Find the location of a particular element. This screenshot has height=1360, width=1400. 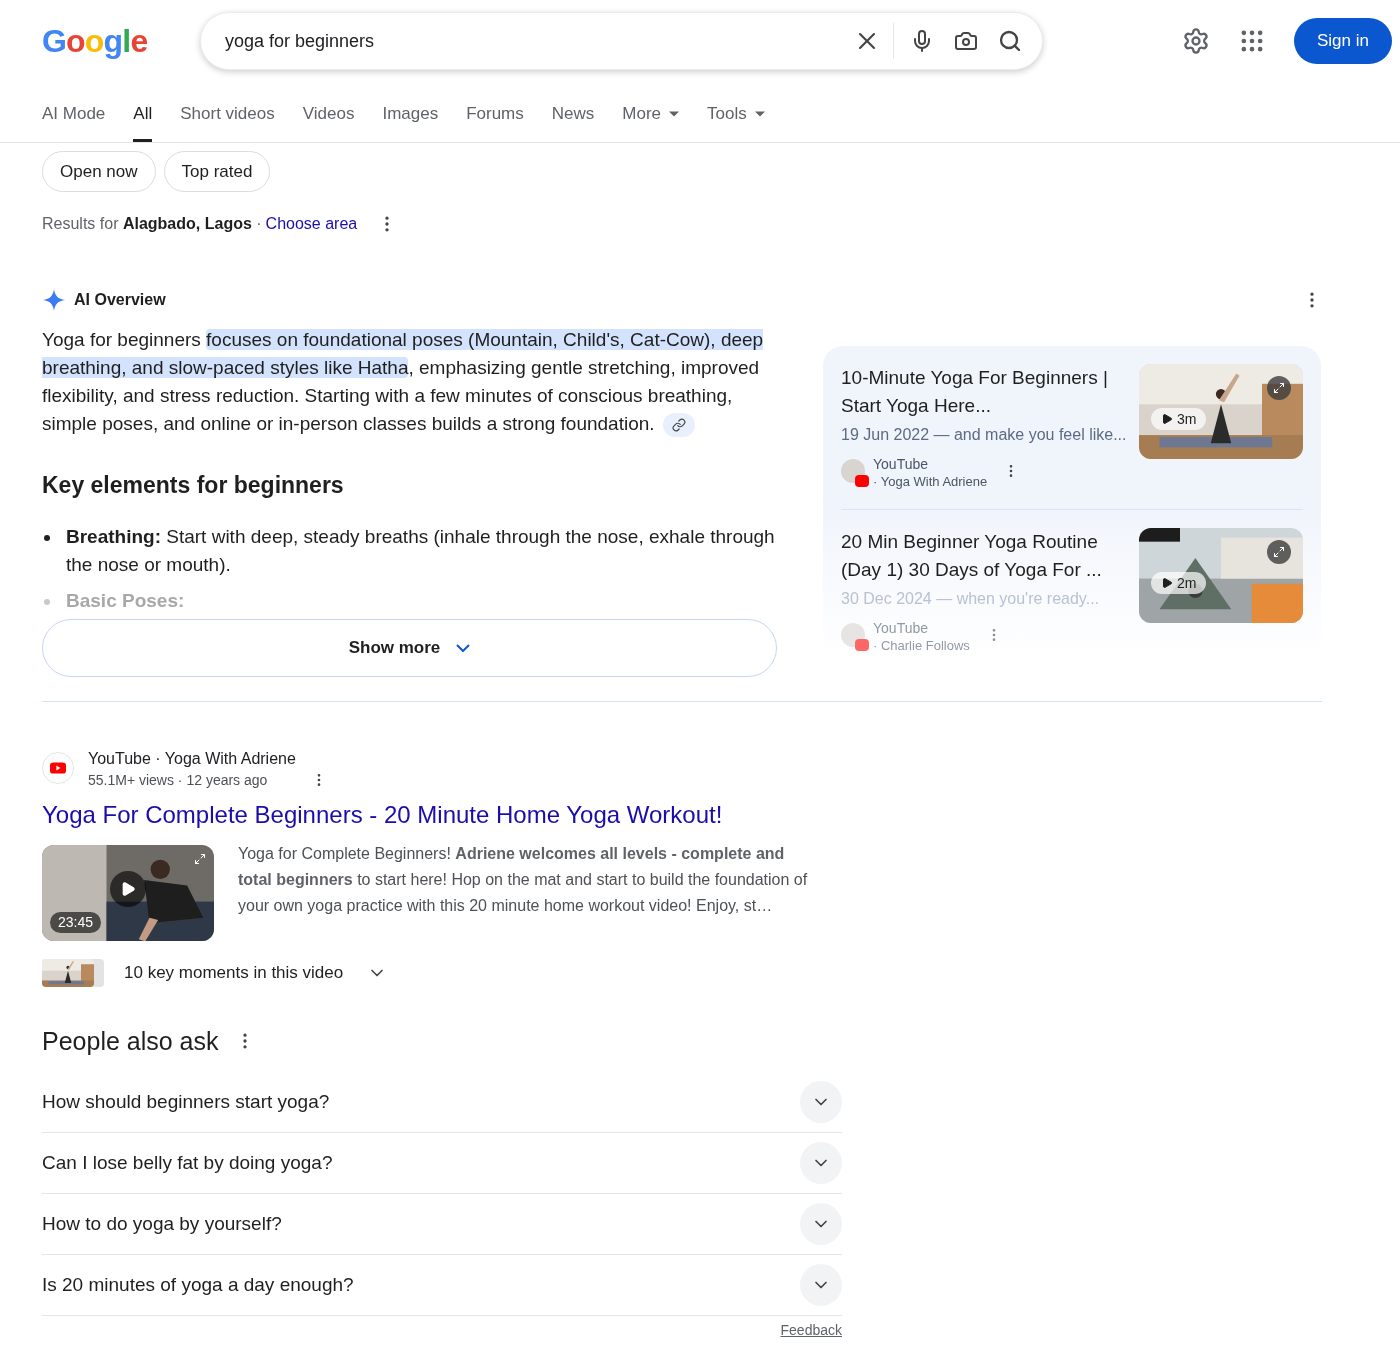

sparkle-icon is located at coordinates (54, 300).